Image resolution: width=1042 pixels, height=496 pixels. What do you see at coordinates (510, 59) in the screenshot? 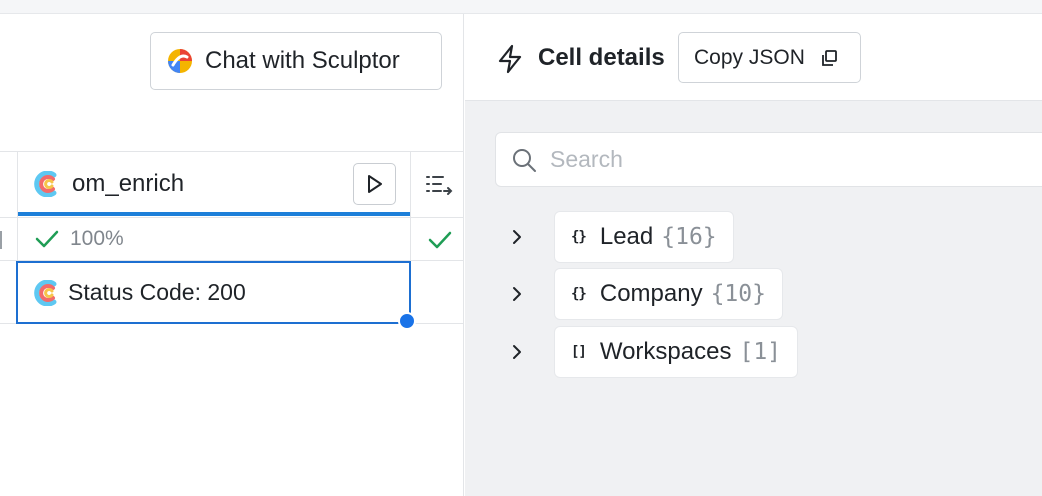
I see `lightning-bolt-icon` at bounding box center [510, 59].